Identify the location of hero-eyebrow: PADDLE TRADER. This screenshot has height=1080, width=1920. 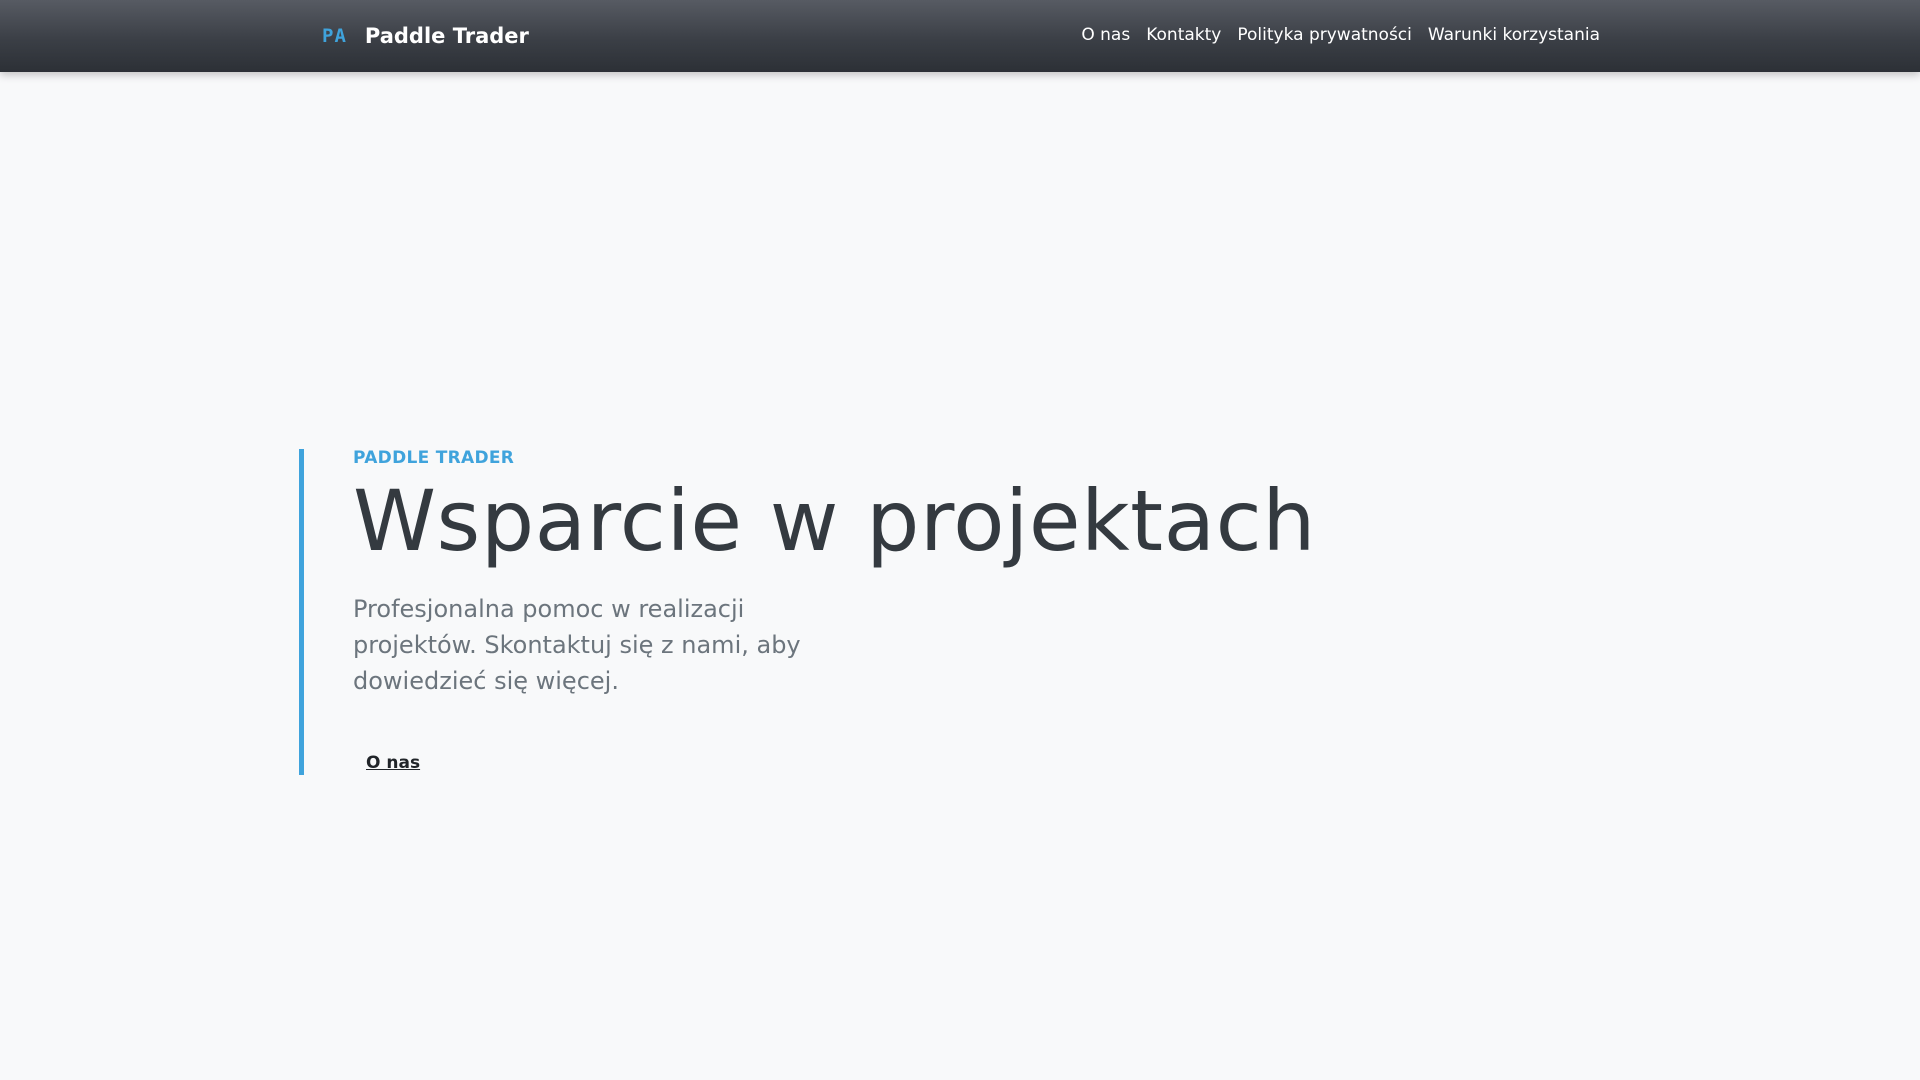
(434, 458).